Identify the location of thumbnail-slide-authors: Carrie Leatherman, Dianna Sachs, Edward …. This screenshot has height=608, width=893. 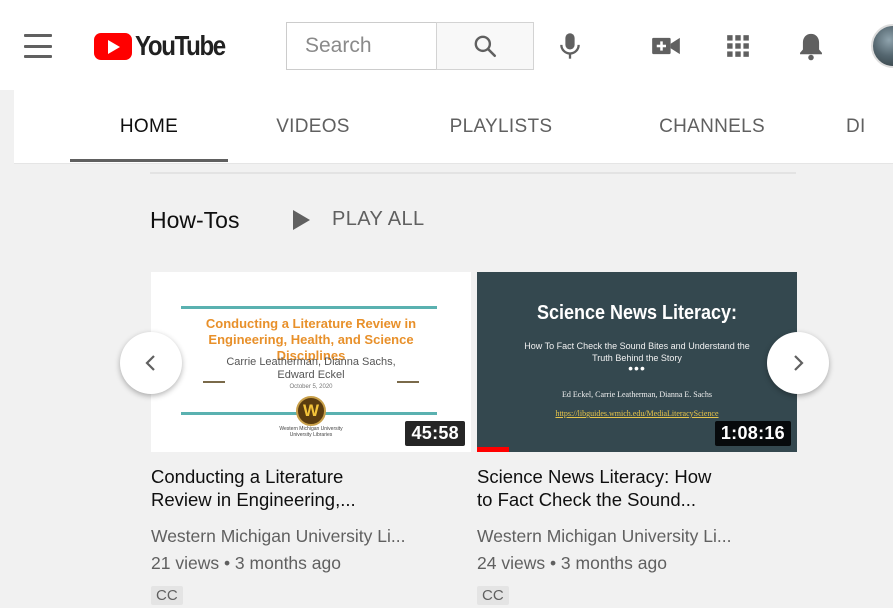
(311, 368).